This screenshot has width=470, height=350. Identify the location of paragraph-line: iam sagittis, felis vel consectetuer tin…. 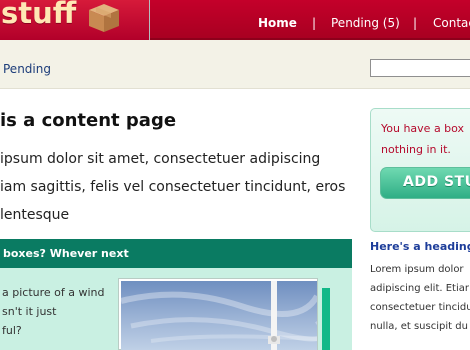
(173, 187).